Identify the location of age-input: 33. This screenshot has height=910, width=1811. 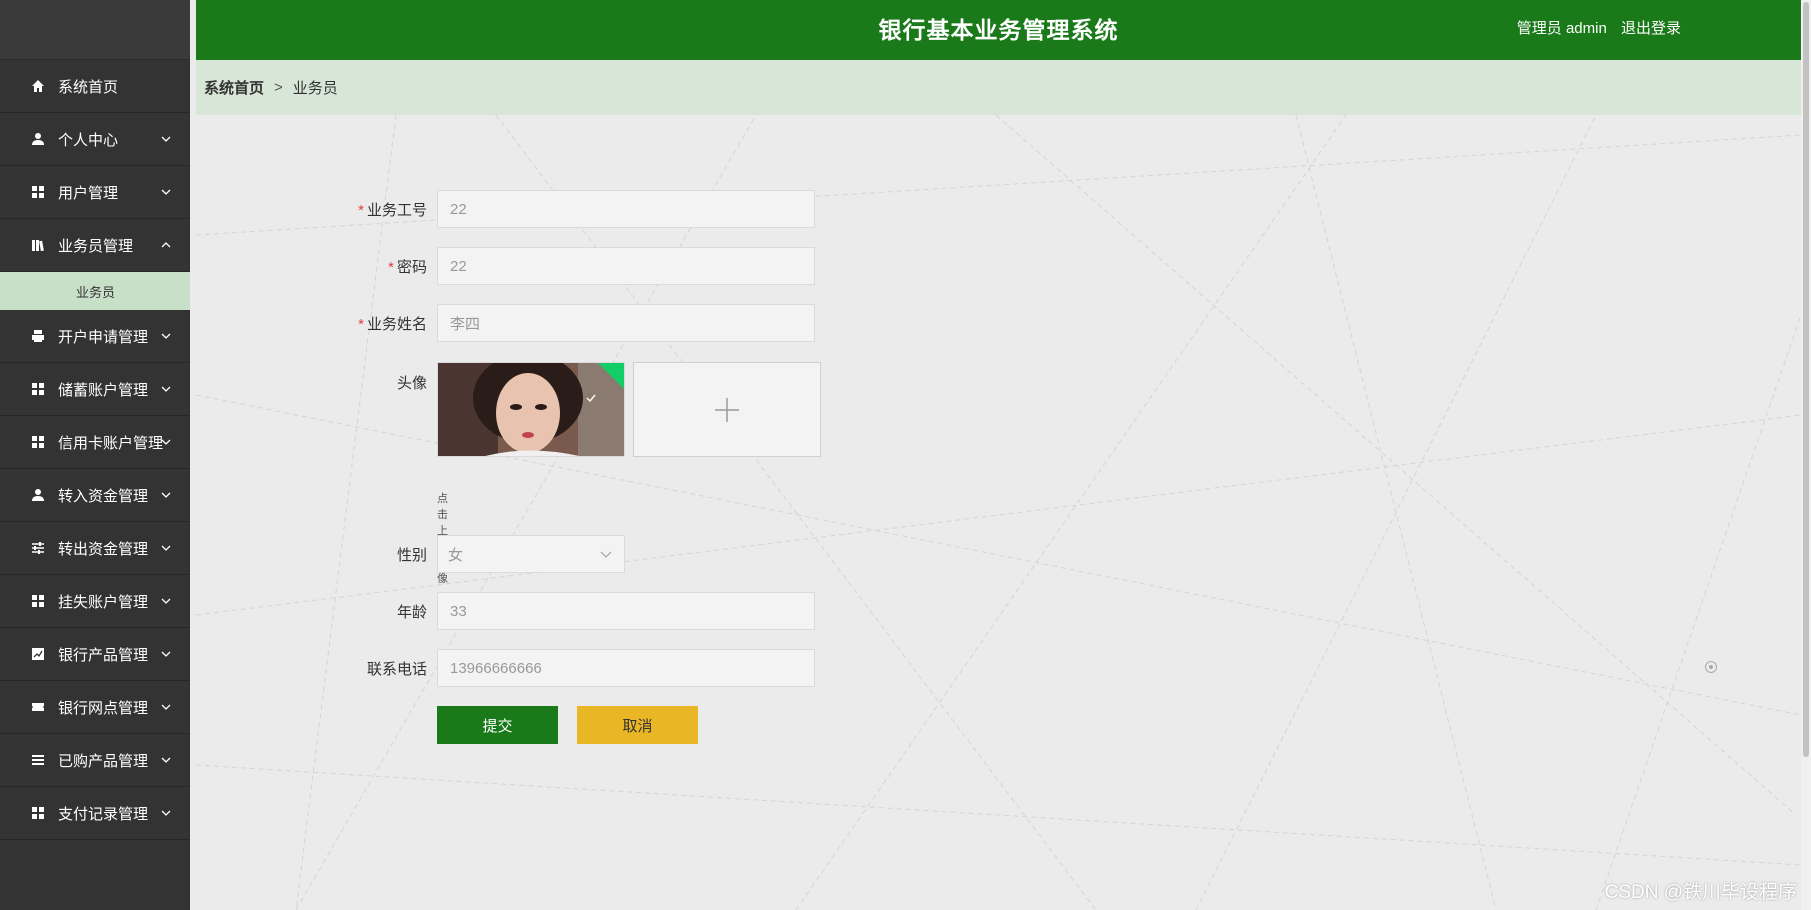
(626, 611).